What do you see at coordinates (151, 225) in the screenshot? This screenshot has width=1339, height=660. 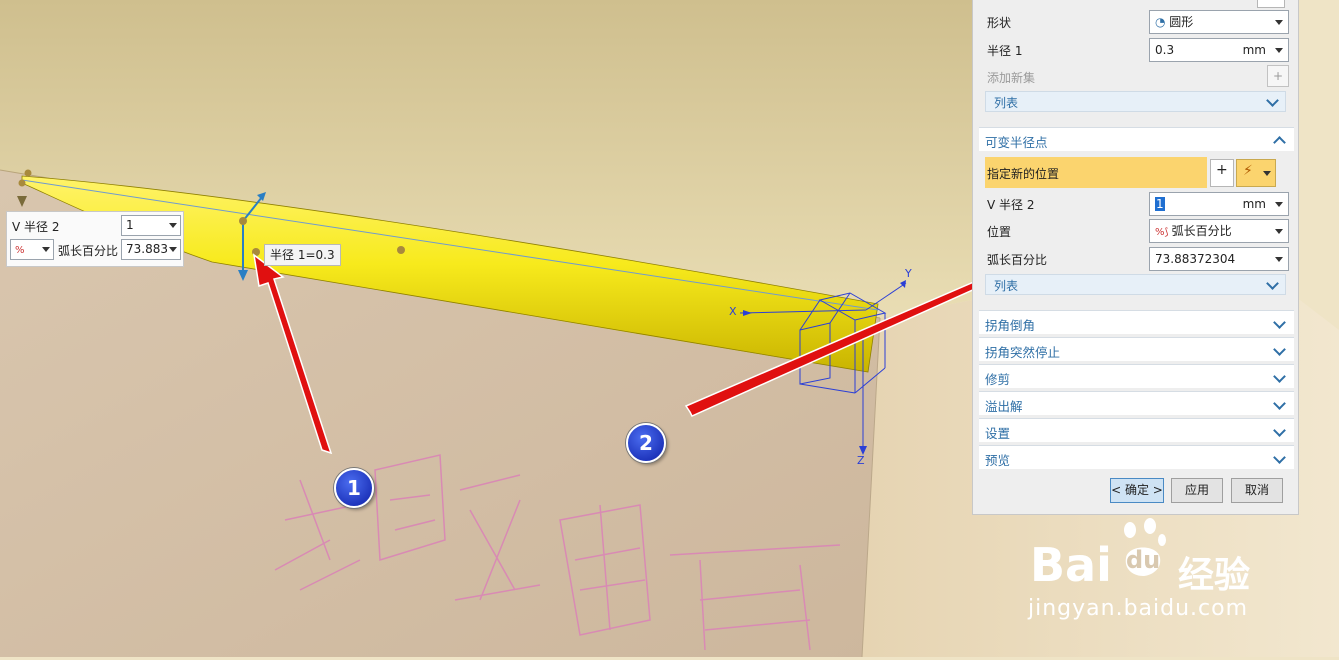 I see `v-radius-input: 1` at bounding box center [151, 225].